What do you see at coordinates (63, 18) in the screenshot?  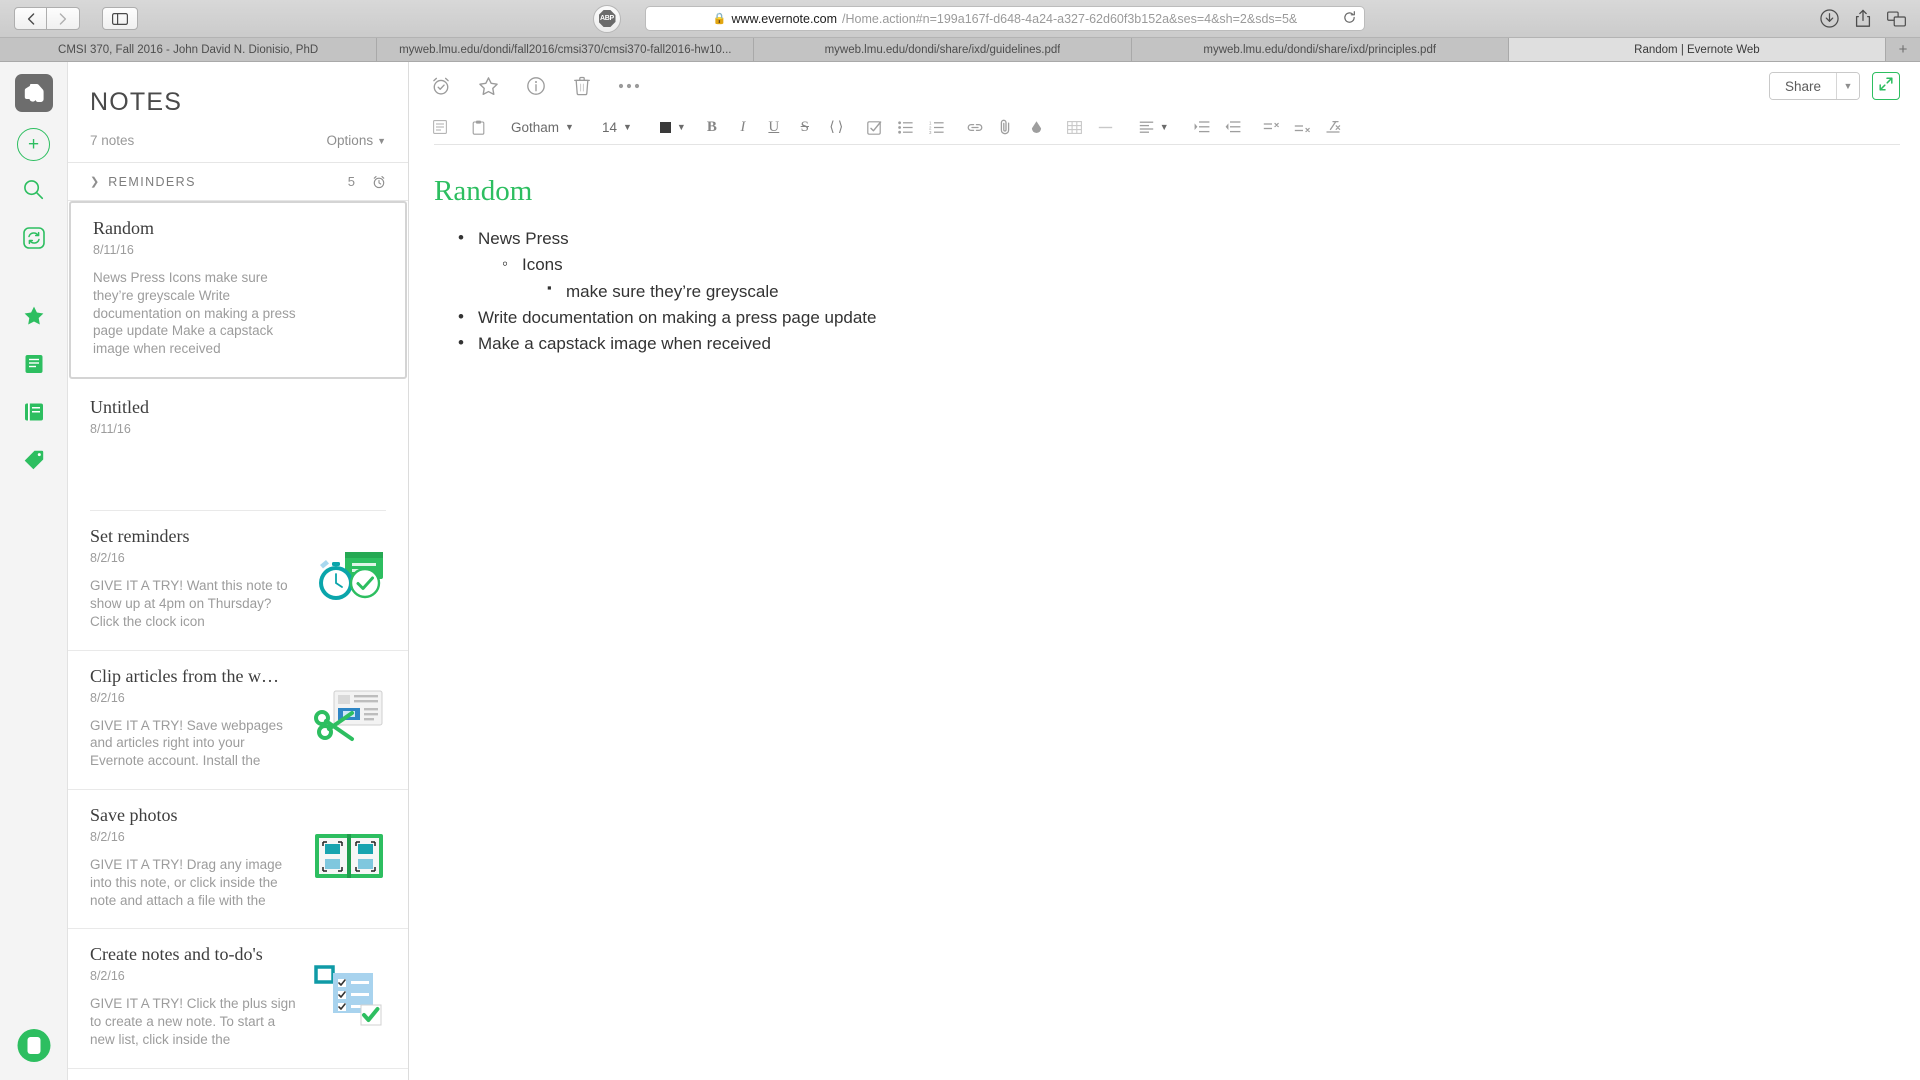 I see `forward-button` at bounding box center [63, 18].